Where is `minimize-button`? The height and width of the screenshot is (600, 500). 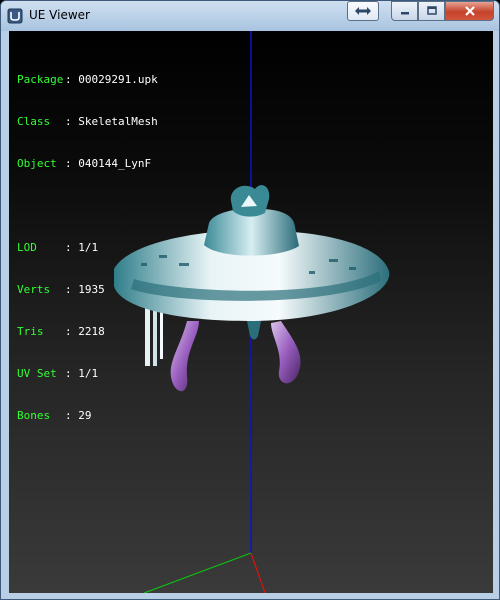 minimize-button is located at coordinates (404, 11).